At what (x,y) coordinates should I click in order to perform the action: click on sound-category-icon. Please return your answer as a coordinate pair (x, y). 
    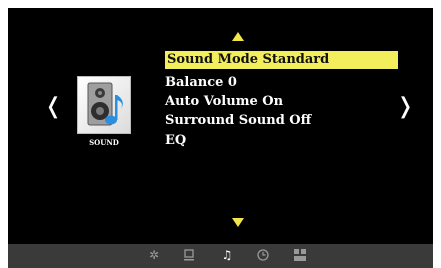
    Looking at the image, I should click on (104, 105).